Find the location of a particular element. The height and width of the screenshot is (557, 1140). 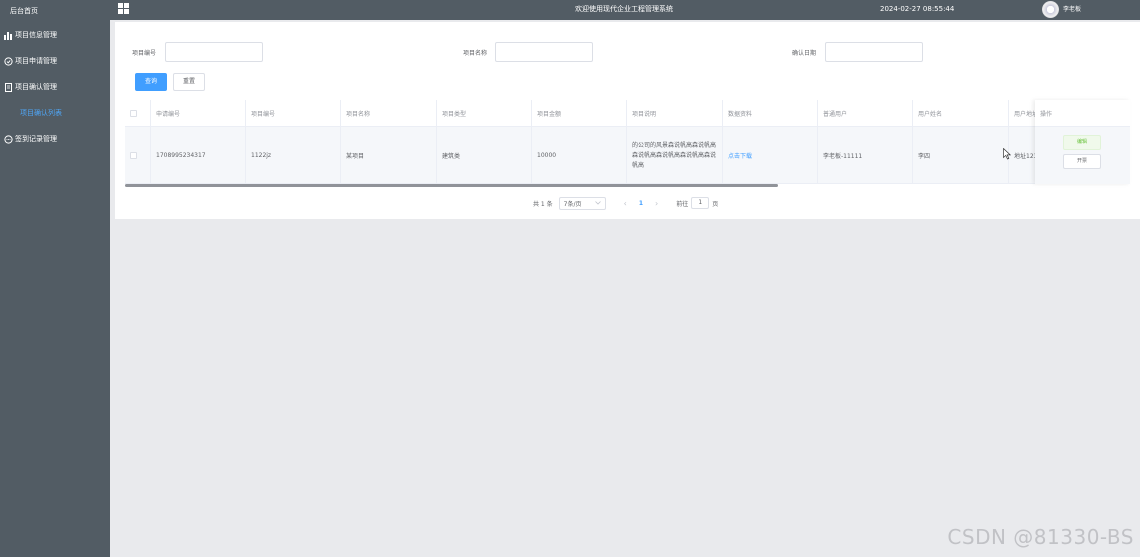

sidebar: 后台首页 项目信息管理 项目申请管理 项目确认管理 项目确认列表 签到记录管理 is located at coordinates (55, 278).